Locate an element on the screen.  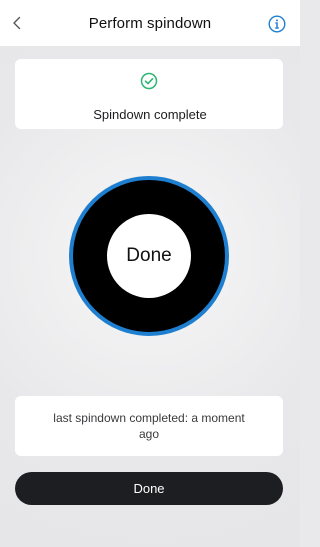
info-icon is located at coordinates (277, 24).